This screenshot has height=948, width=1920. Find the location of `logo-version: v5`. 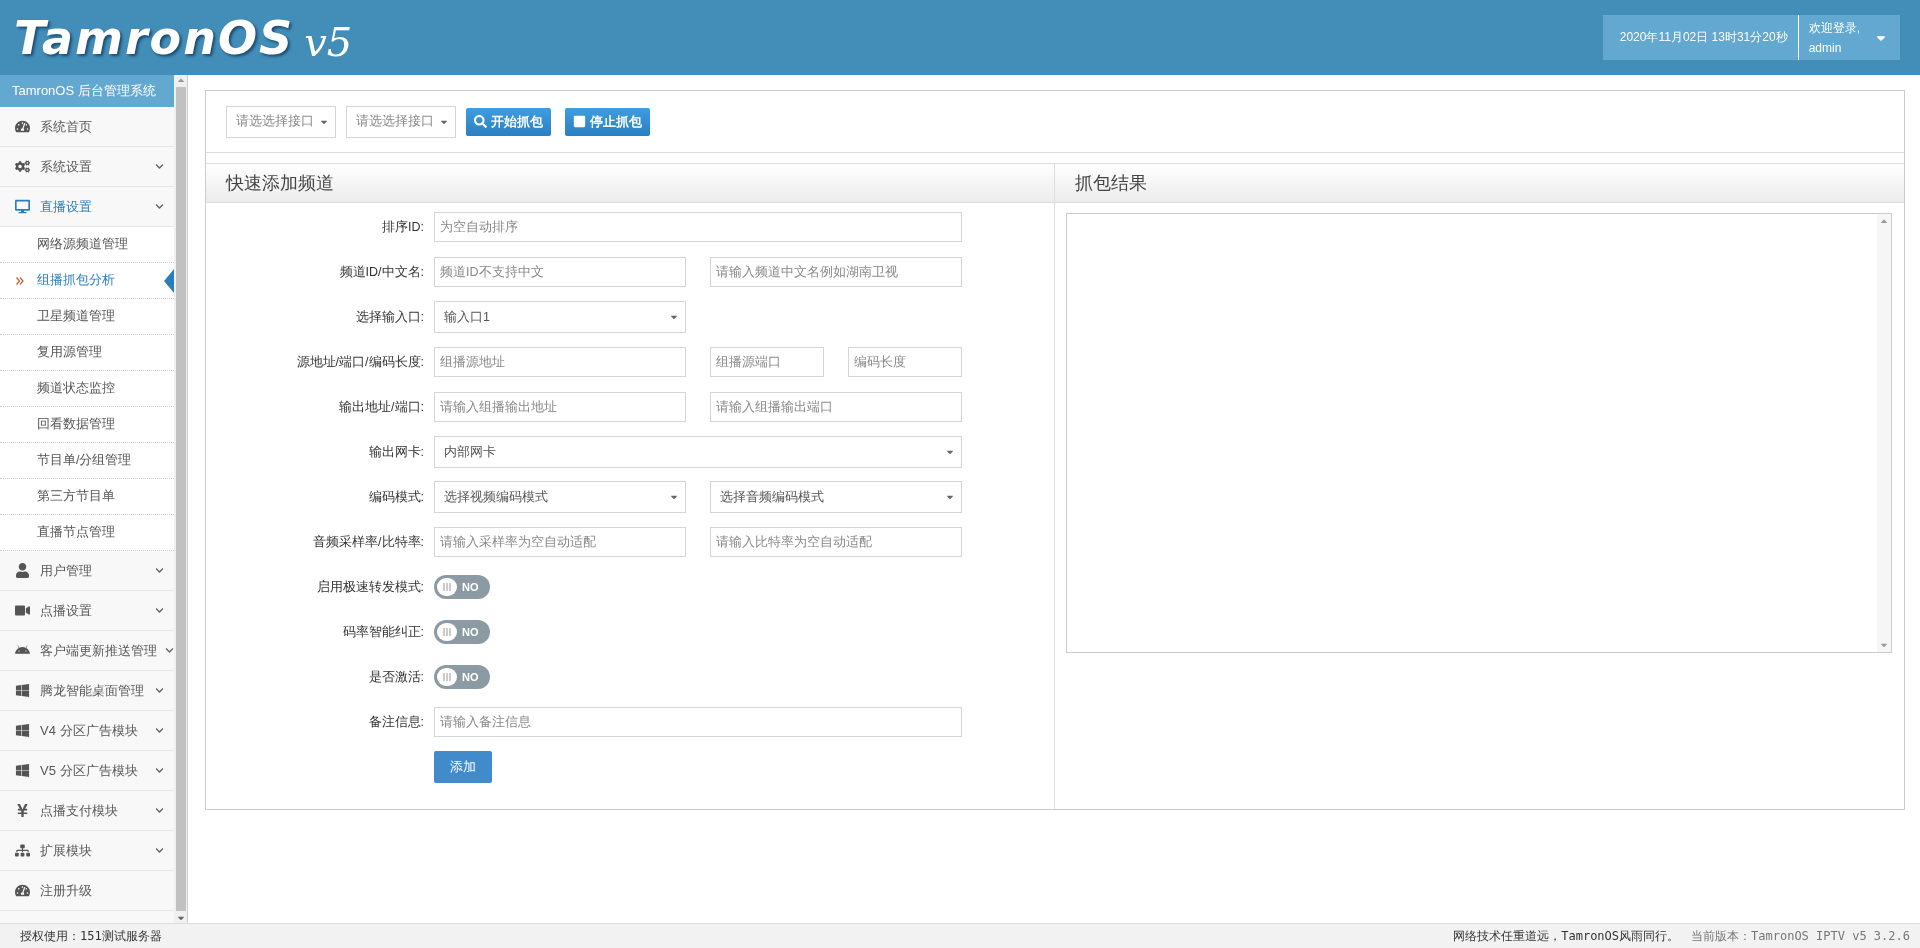

logo-version: v5 is located at coordinates (328, 41).